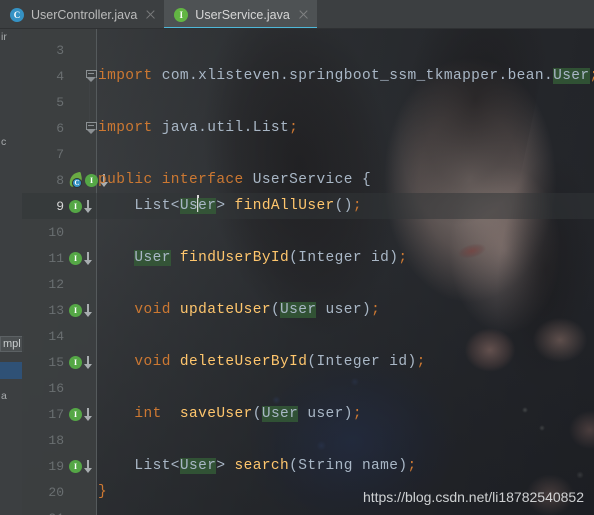 This screenshot has height=515, width=594. Describe the element at coordinates (308, 102) in the screenshot. I see `code-line: 5` at that location.